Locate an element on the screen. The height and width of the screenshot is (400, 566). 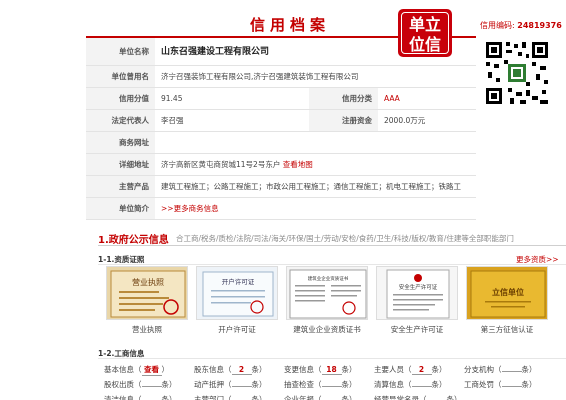
business-info-item: 动产抵押（ 条） is located at coordinates (230, 384).